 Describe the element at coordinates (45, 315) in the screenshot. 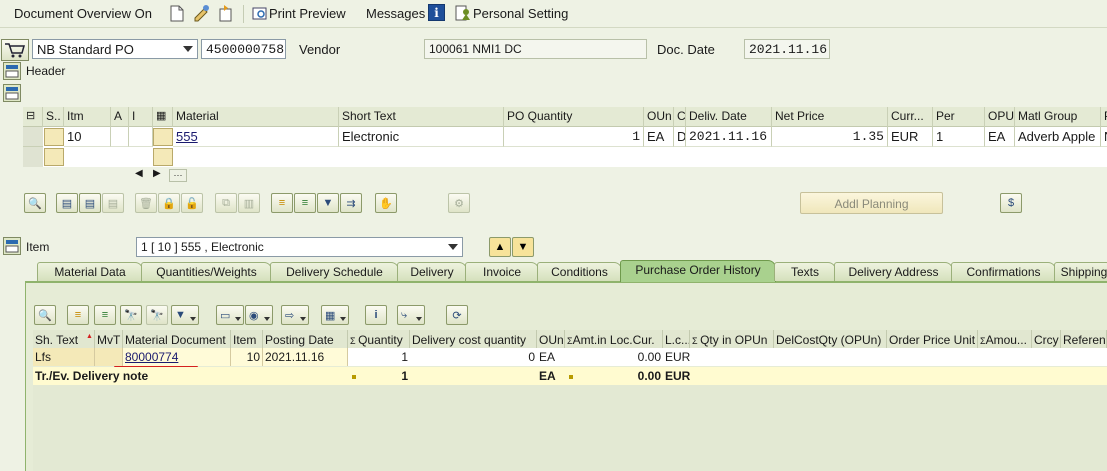

I see `details-icon: 🔍` at that location.